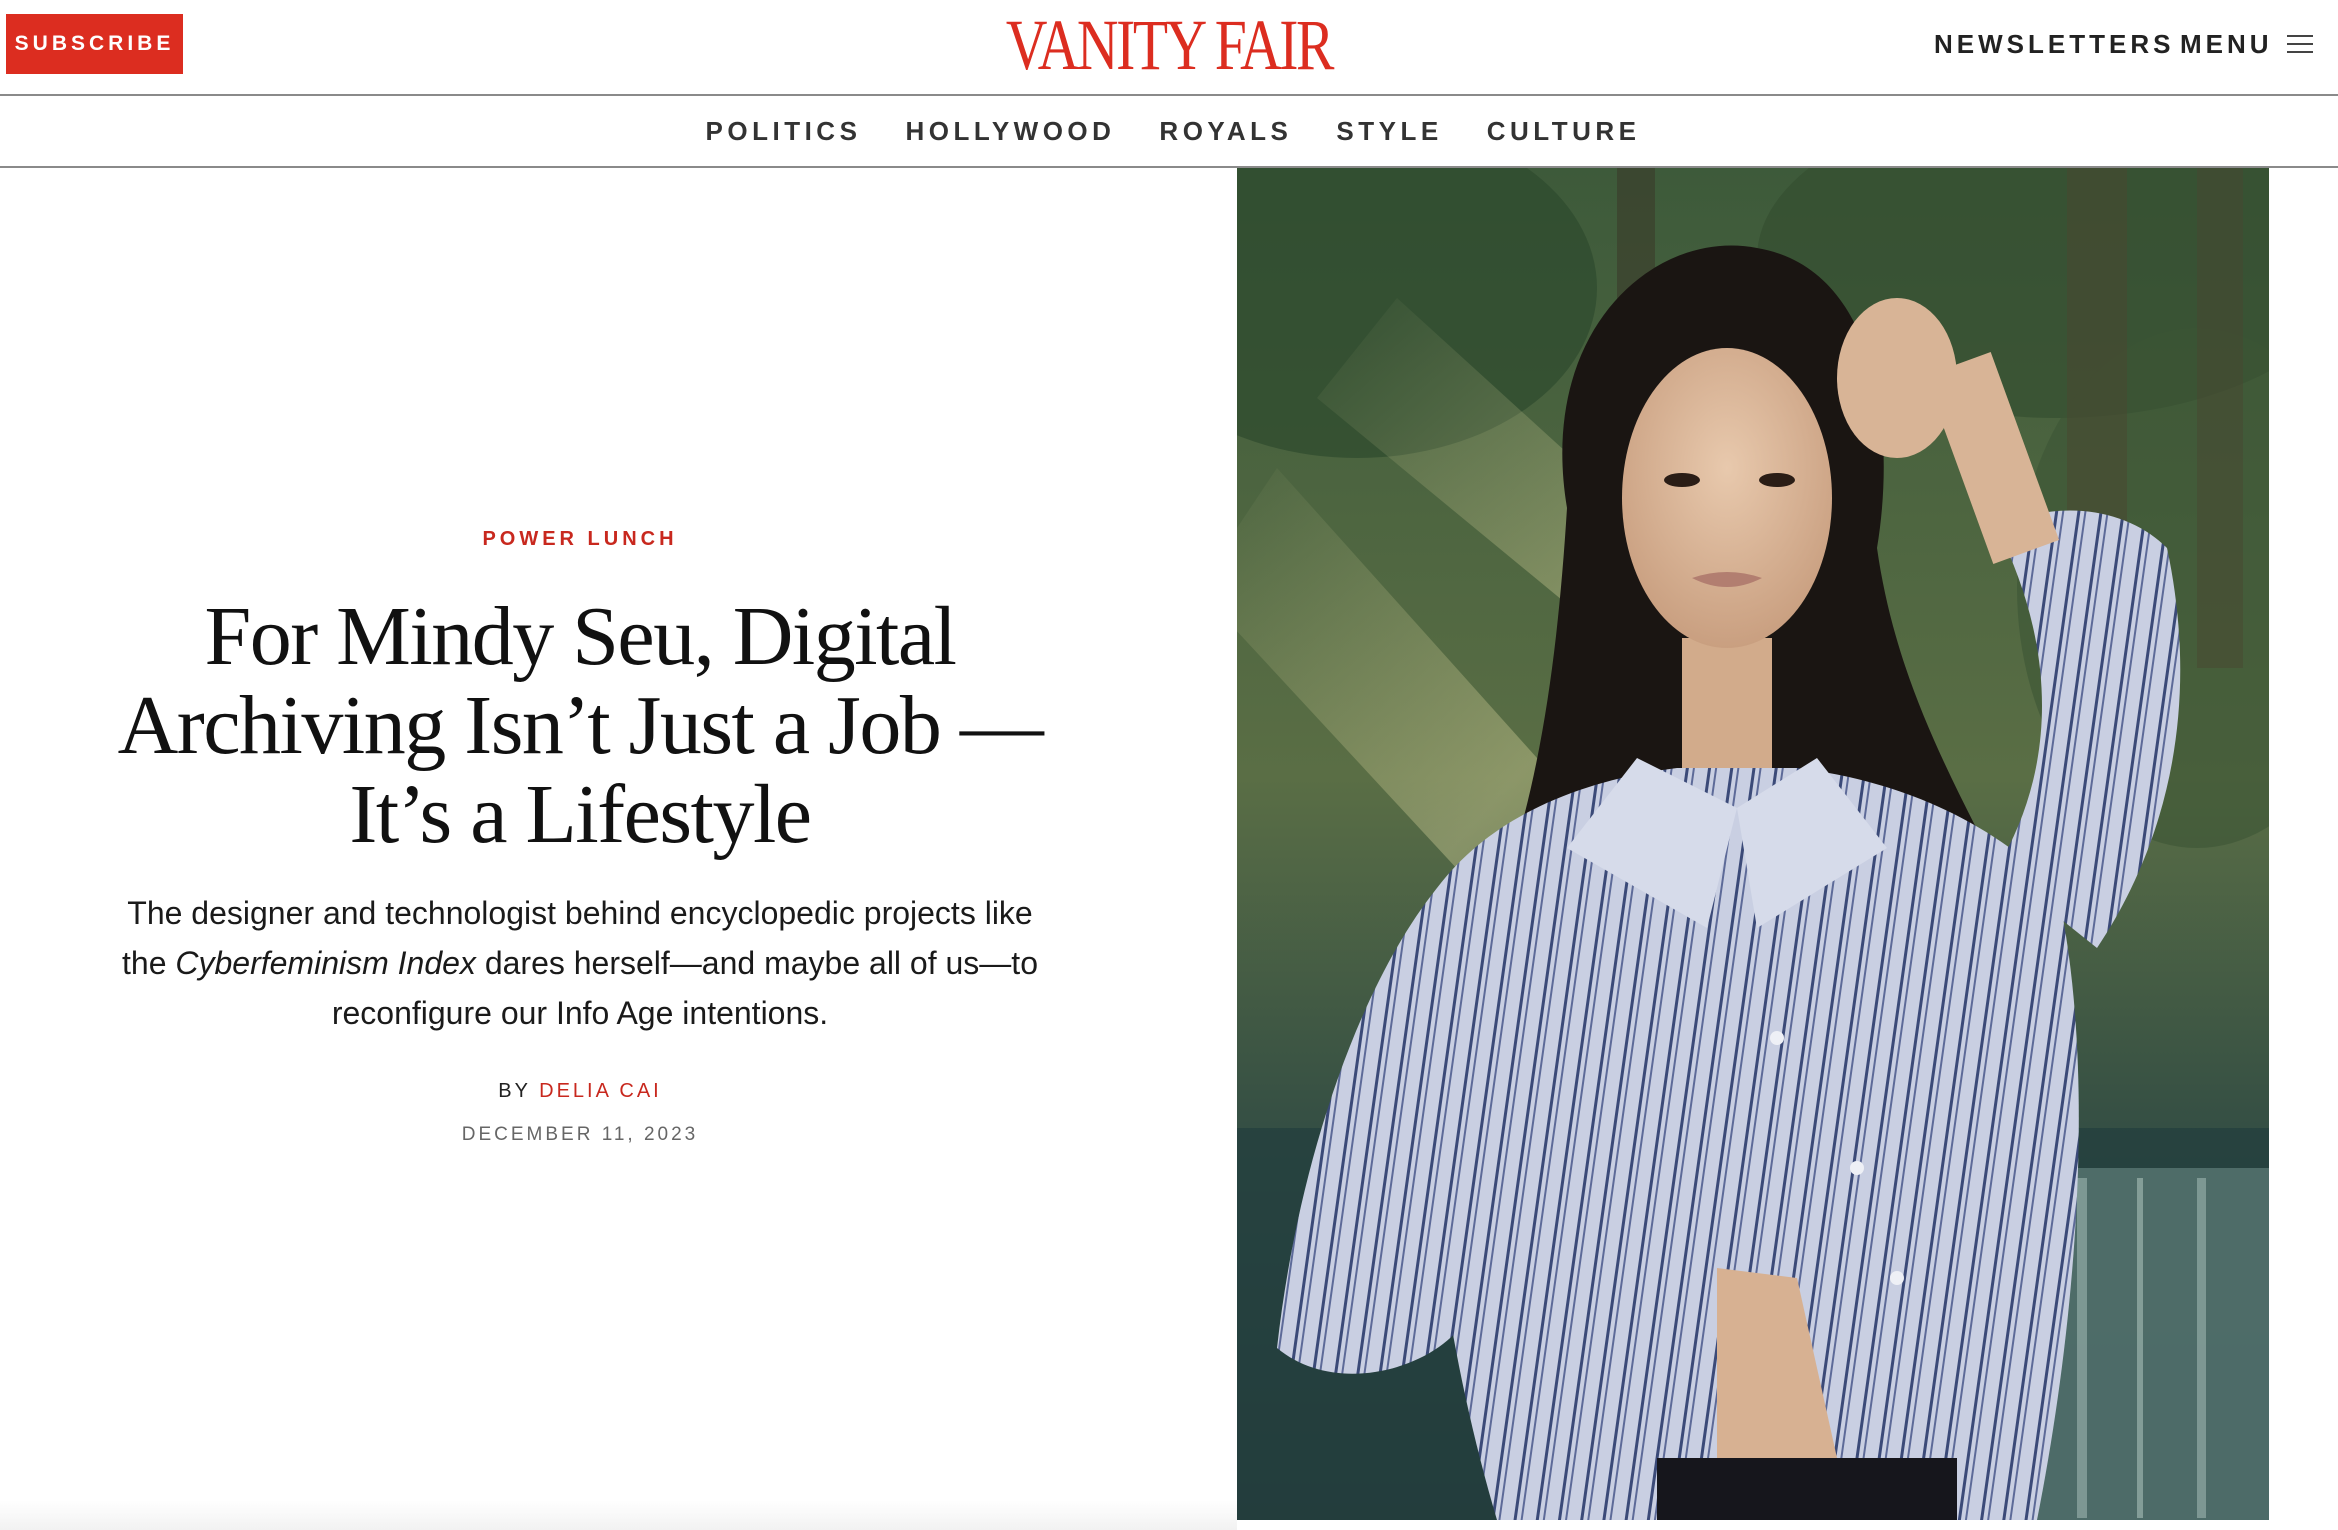 This screenshot has height=1530, width=2338. Describe the element at coordinates (1170, 45) in the screenshot. I see `vanity-fair-logo: VANITY FAIR` at that location.